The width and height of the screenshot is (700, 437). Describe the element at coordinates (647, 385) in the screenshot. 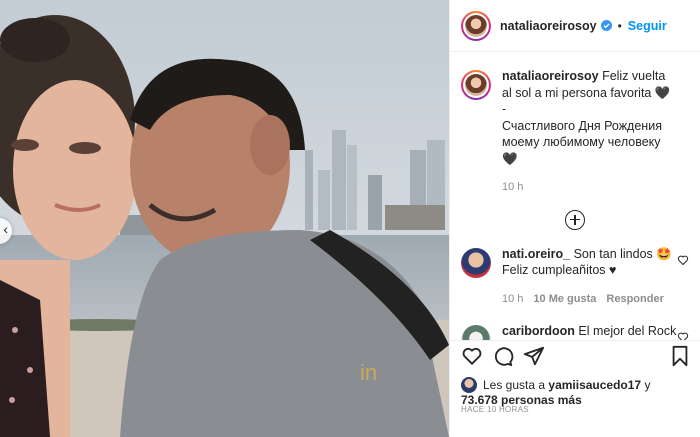

I see `likes-connector: y` at that location.